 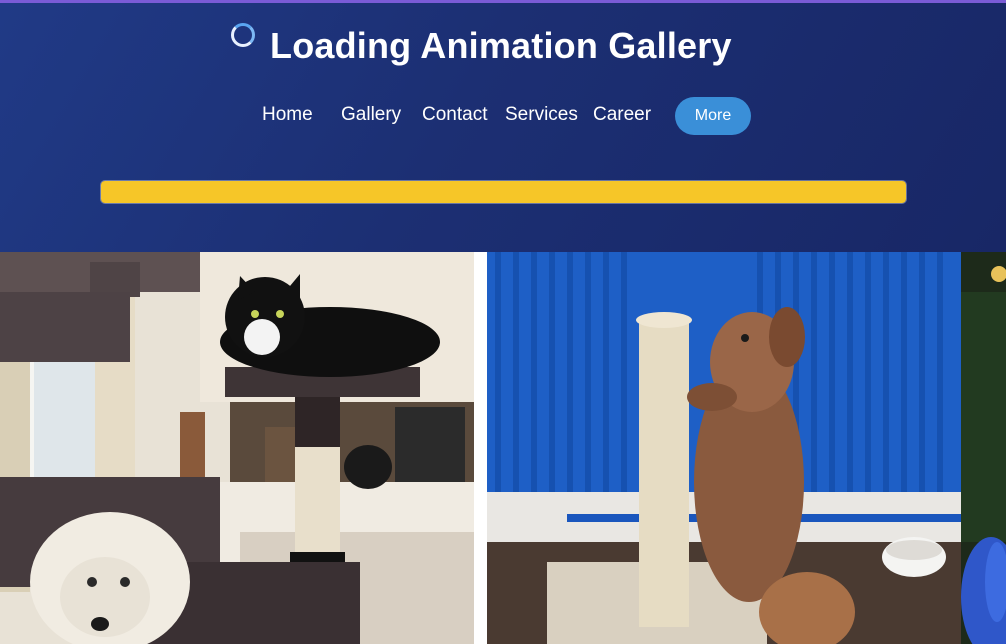 What do you see at coordinates (287, 115) in the screenshot?
I see `nav-home: Home` at bounding box center [287, 115].